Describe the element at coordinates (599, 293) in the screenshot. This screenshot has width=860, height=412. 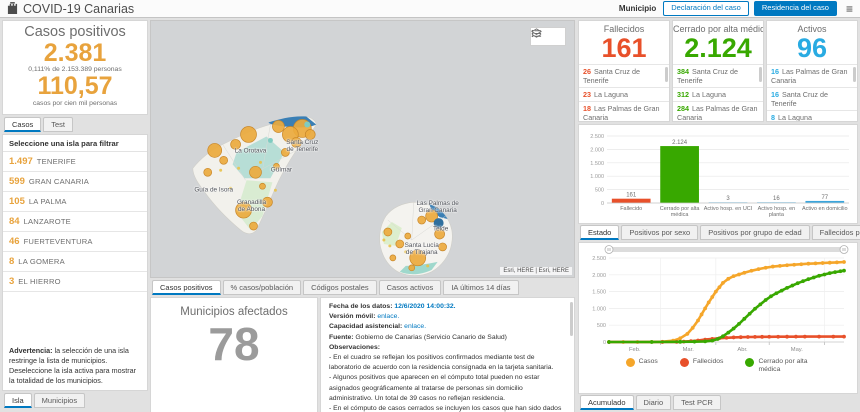
I see `svg-text: 1.500` at that location.